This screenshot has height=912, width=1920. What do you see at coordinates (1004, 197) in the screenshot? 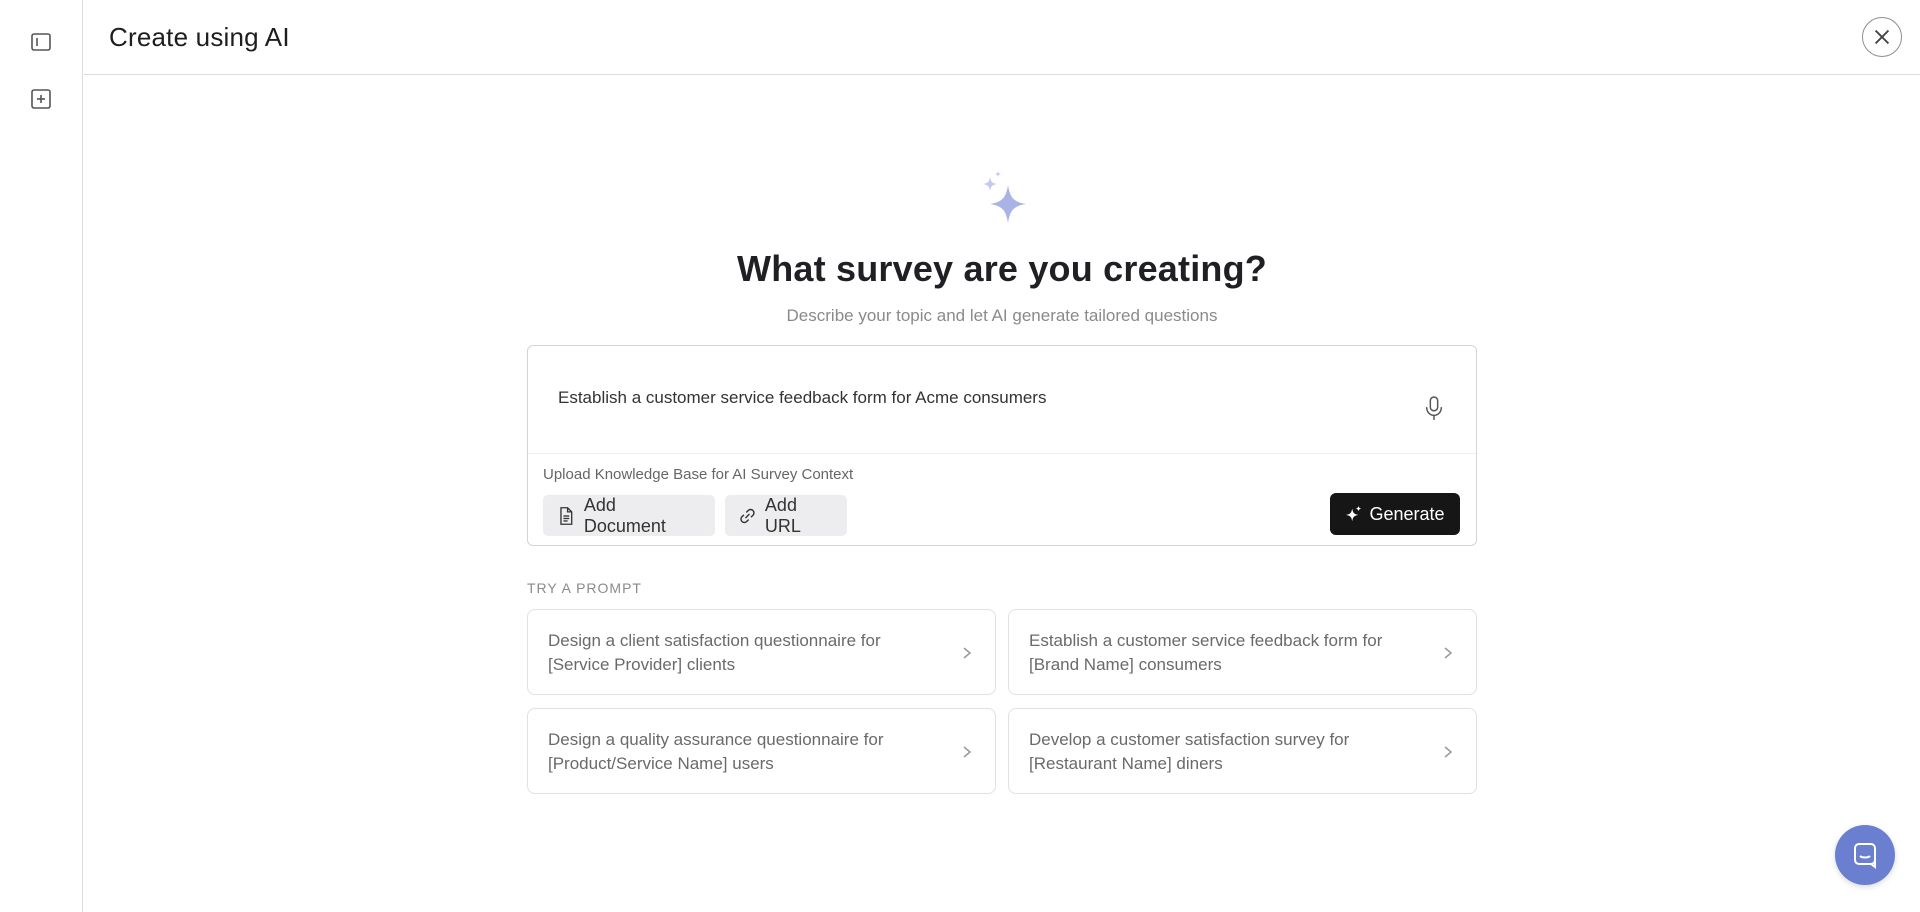
I see `sparkle-icon` at bounding box center [1004, 197].